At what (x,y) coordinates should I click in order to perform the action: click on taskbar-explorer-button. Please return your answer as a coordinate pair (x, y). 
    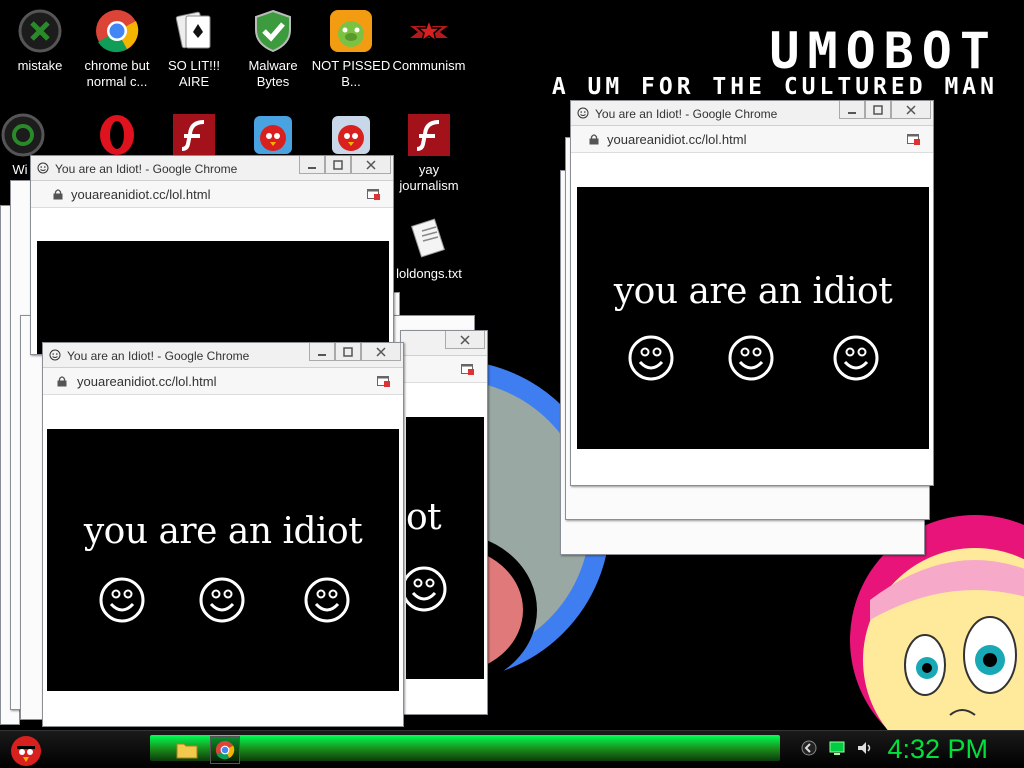
    Looking at the image, I should click on (187, 750).